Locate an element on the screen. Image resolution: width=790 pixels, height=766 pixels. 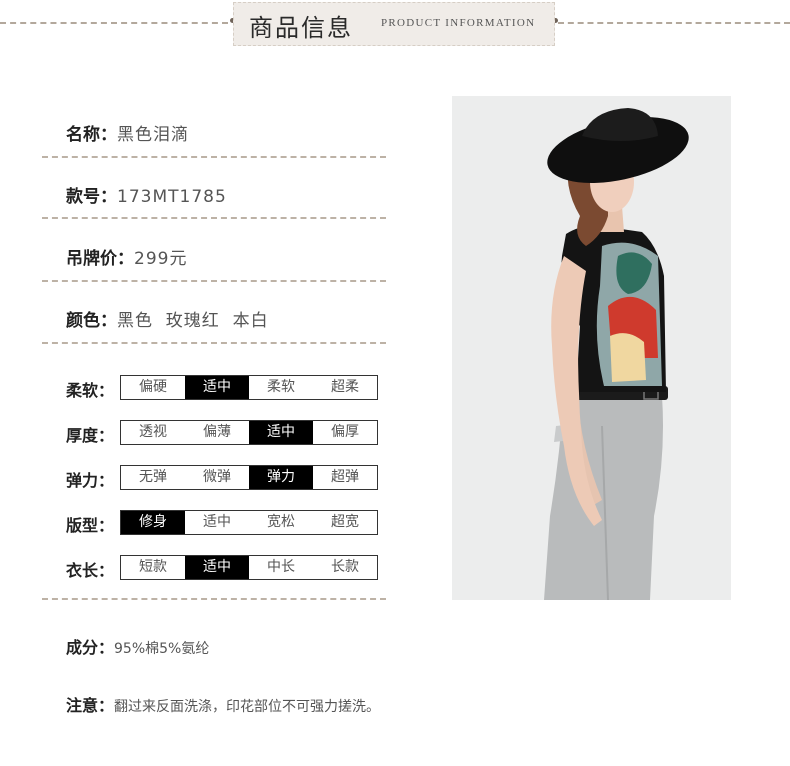
header-rule-left is located at coordinates (114, 23).